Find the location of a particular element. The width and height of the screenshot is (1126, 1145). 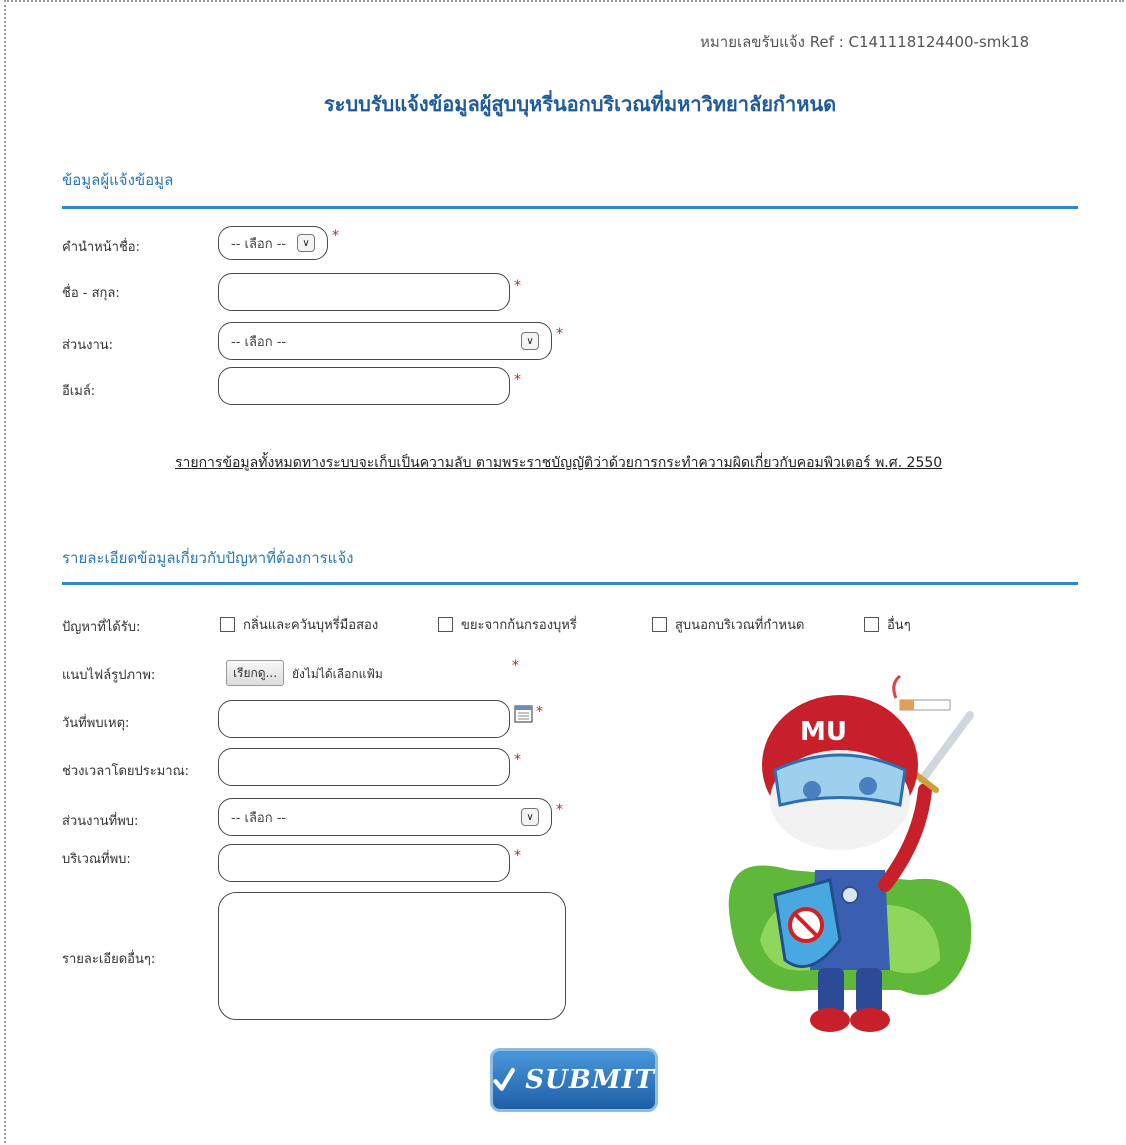

details-label: รายละเอียดอื่นๆ: is located at coordinates (109, 959).